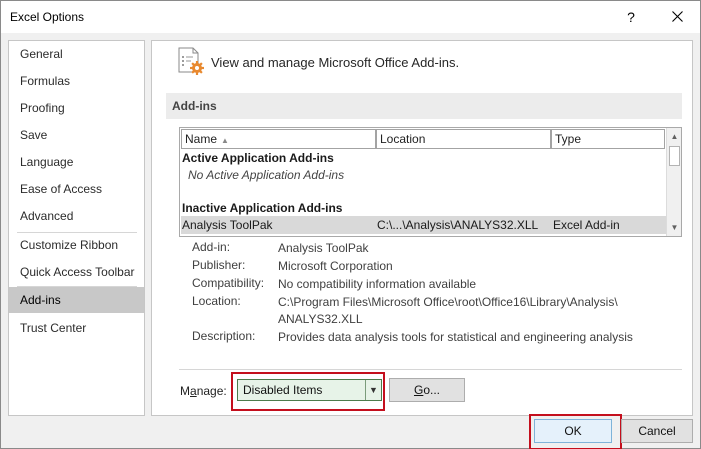 This screenshot has width=701, height=449. Describe the element at coordinates (278, 139) in the screenshot. I see `column-header-name: Name ▲` at that location.